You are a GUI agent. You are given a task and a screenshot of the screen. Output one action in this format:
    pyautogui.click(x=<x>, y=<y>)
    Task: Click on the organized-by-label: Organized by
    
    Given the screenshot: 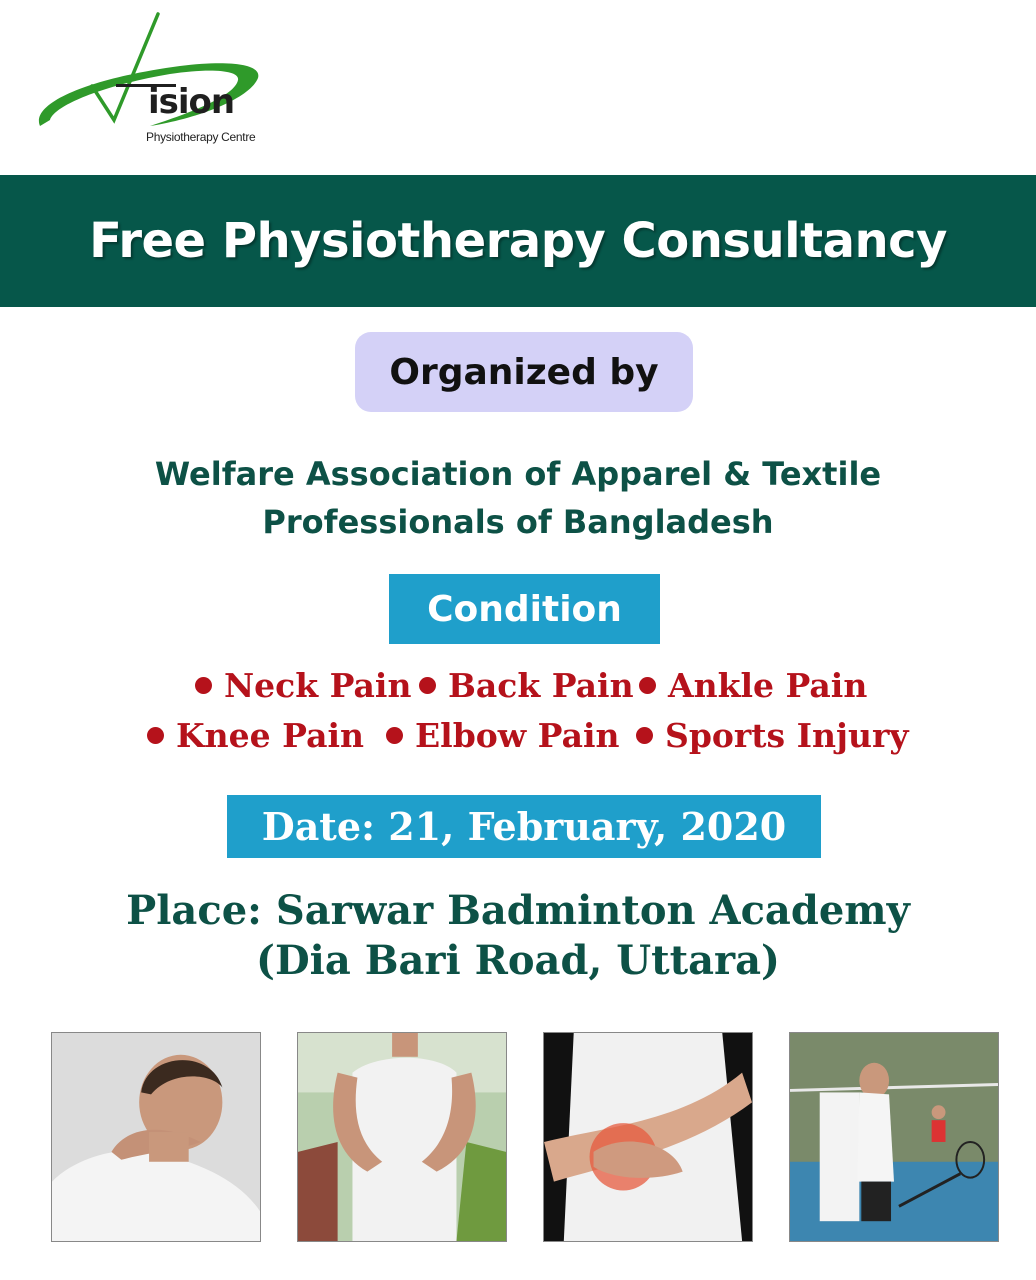 What is the action you would take?
    pyautogui.click(x=524, y=372)
    